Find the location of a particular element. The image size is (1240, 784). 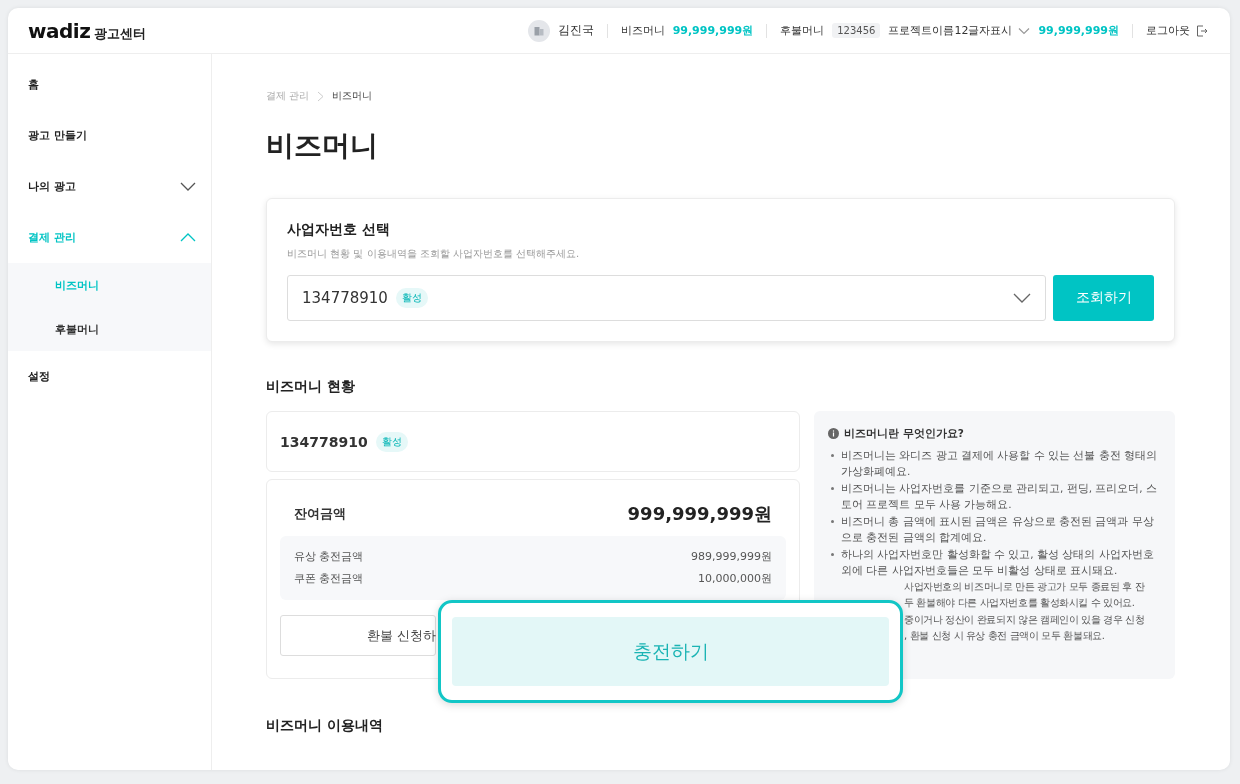

info-title: 비즈머니란 무엇인가요? is located at coordinates (904, 433).